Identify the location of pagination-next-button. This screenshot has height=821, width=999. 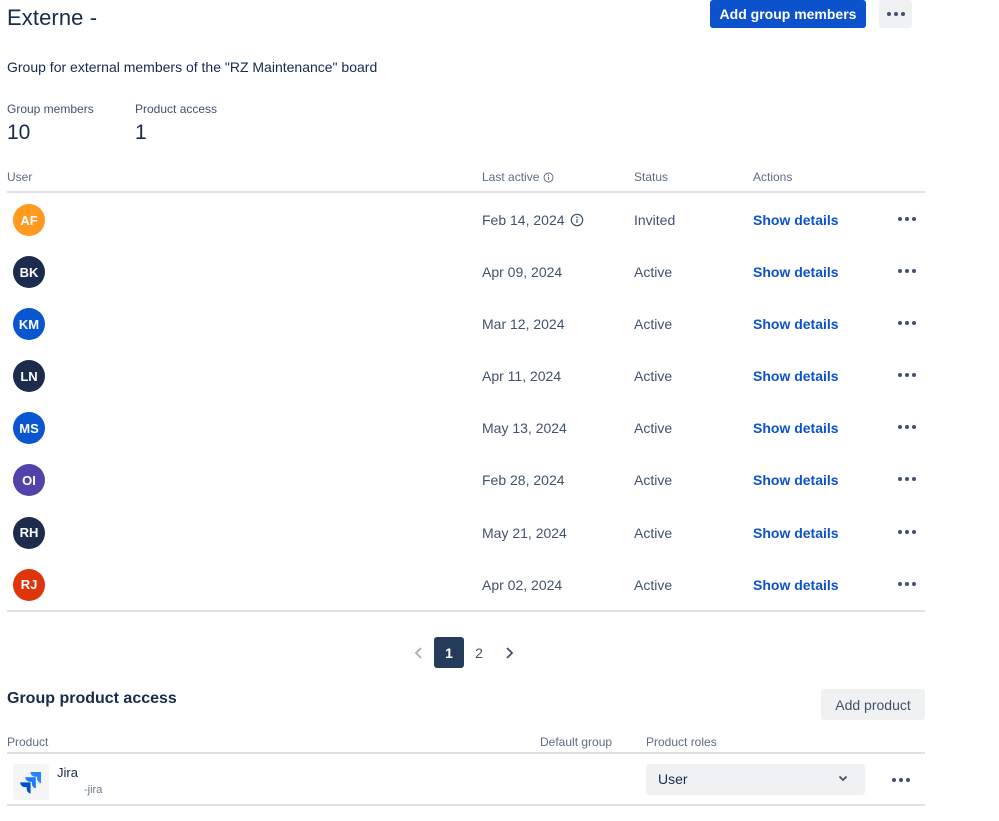
(509, 652).